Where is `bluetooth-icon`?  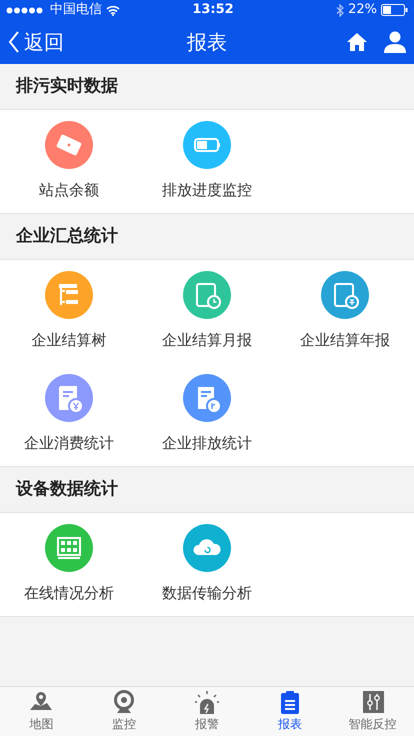
bluetooth-icon is located at coordinates (340, 10).